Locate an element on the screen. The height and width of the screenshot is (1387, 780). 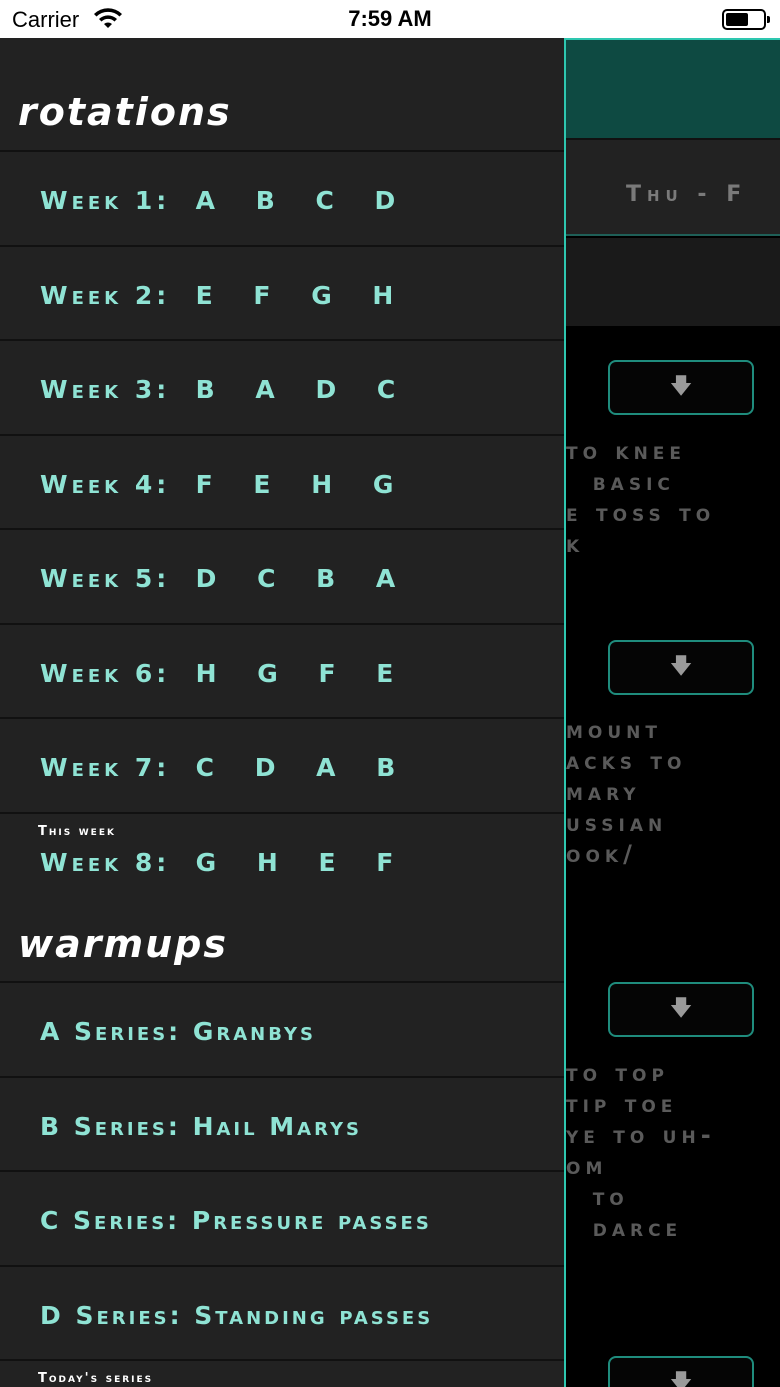
week-label: Week 7: C D A B is located at coordinates (226, 767).